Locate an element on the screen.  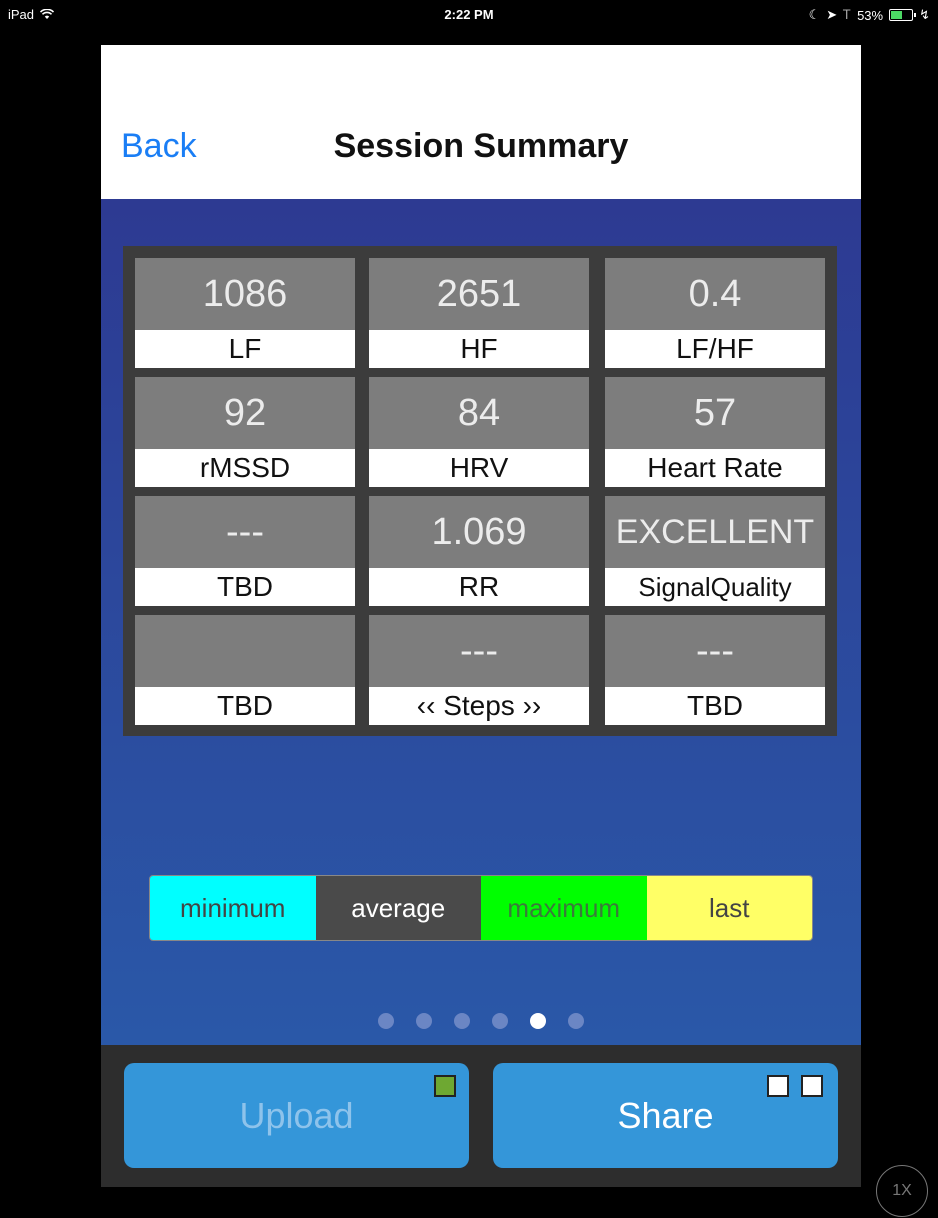
legend-average: average is located at coordinates (398, 908).